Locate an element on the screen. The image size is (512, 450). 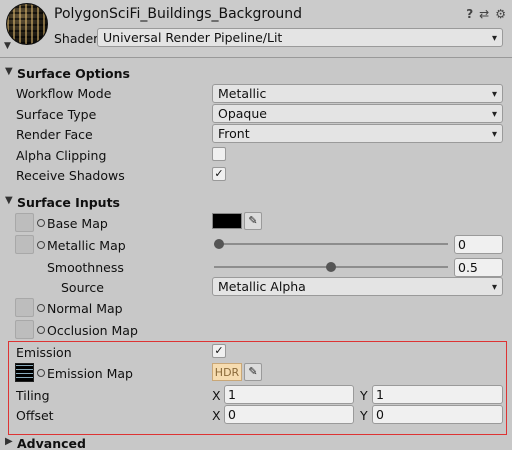
render-face-value: Front is located at coordinates (234, 133).